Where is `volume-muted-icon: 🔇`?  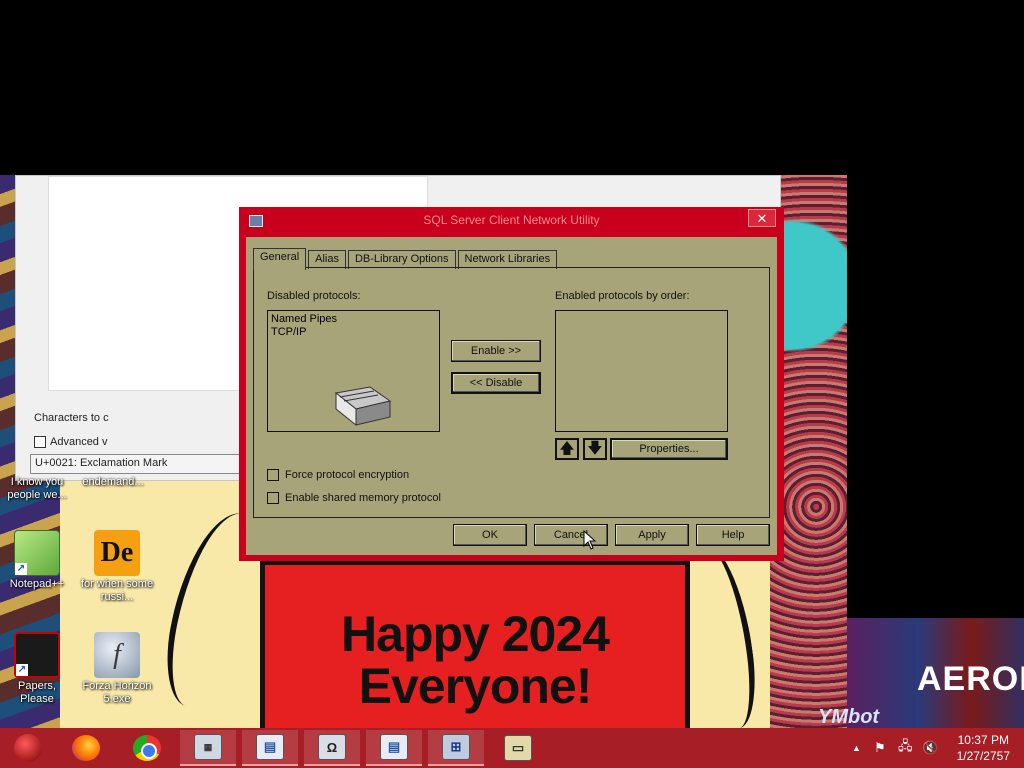 volume-muted-icon: 🔇 is located at coordinates (930, 747).